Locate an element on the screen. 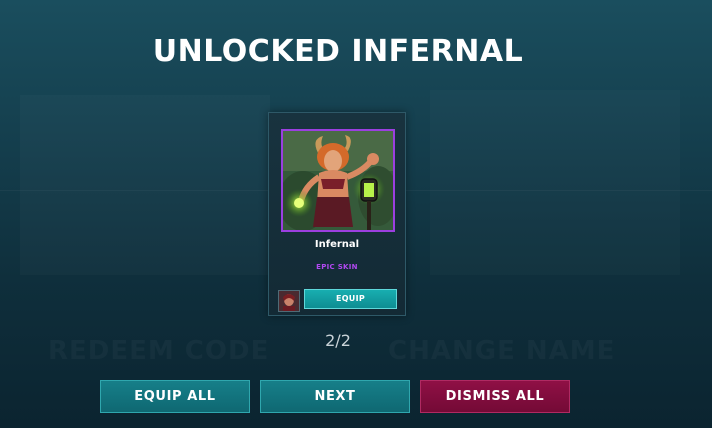 The image size is (712, 428). background-panel is located at coordinates (145, 185).